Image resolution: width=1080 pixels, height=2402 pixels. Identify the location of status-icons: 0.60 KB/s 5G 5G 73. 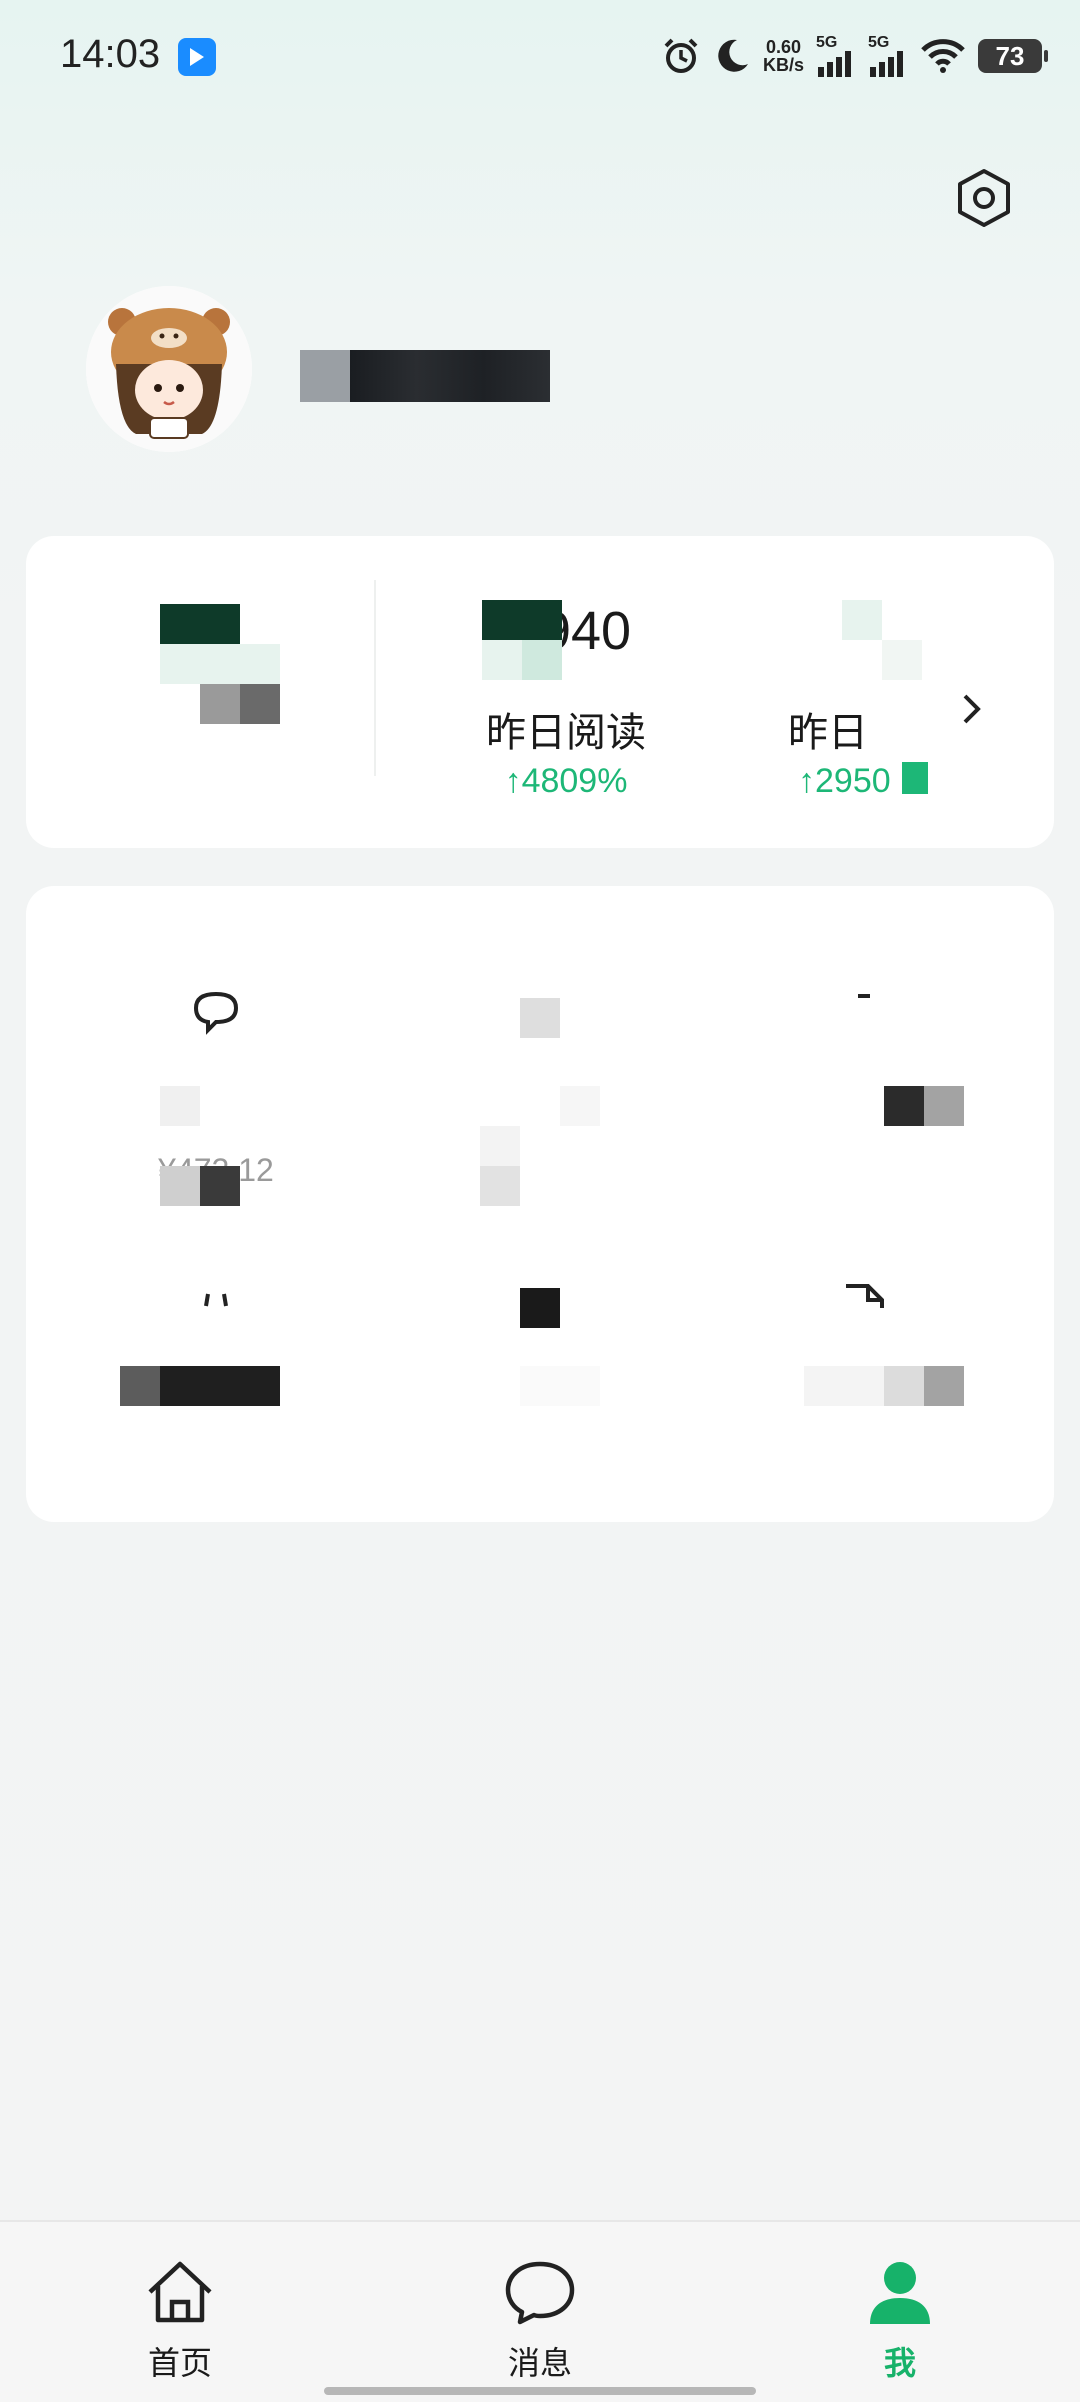
(854, 56).